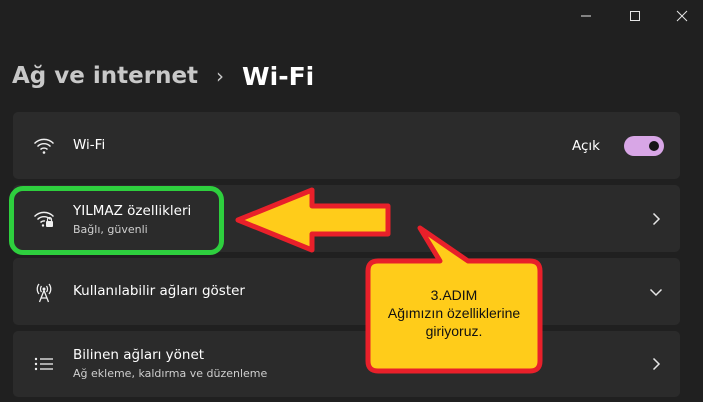 This screenshot has width=703, height=402. I want to click on annotation-callout, so click(454, 299).